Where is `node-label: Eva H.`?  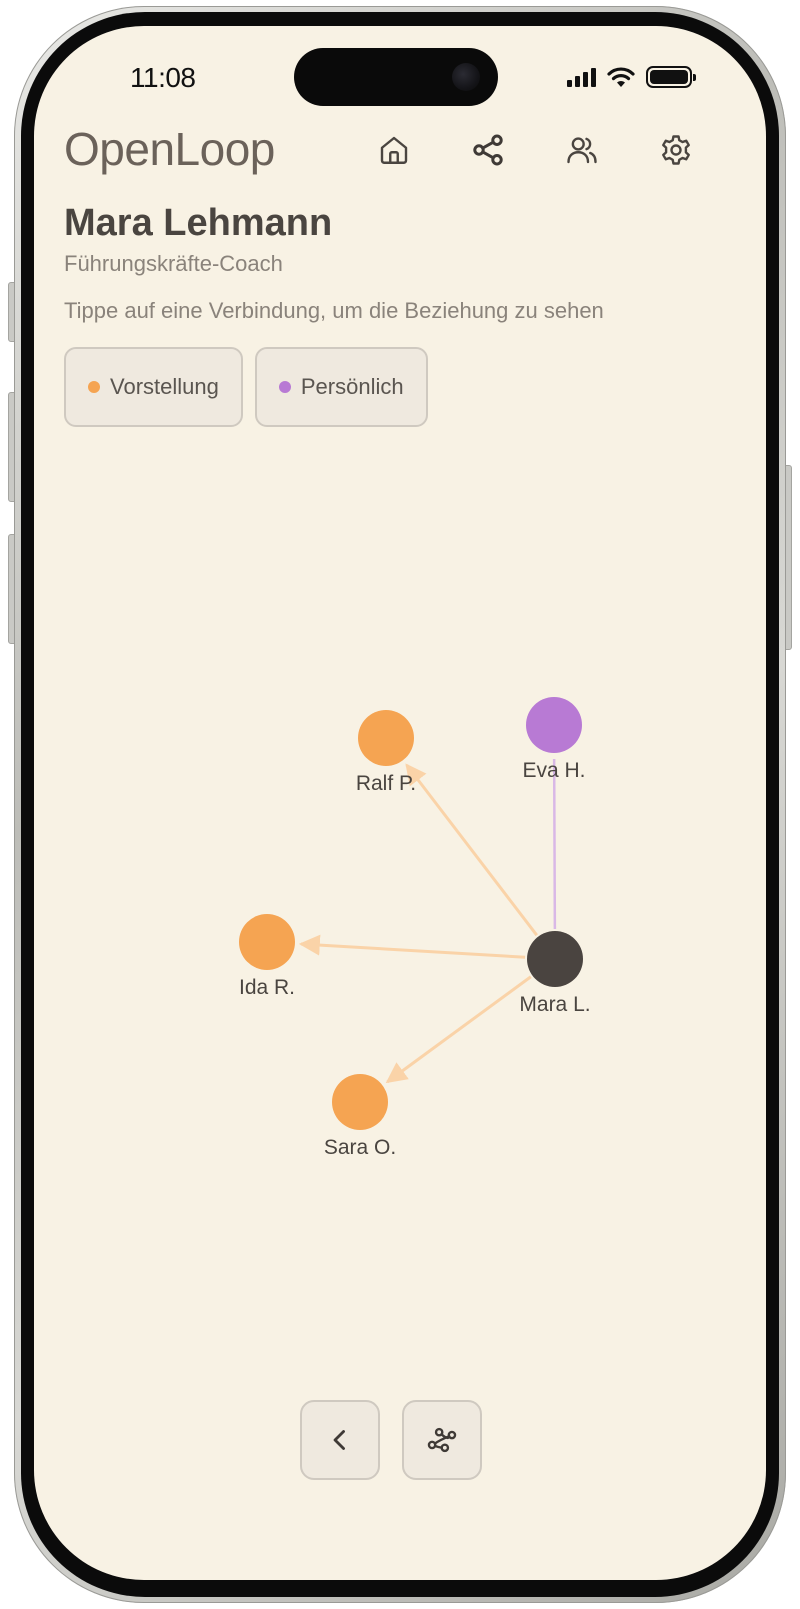 node-label: Eva H. is located at coordinates (553, 770).